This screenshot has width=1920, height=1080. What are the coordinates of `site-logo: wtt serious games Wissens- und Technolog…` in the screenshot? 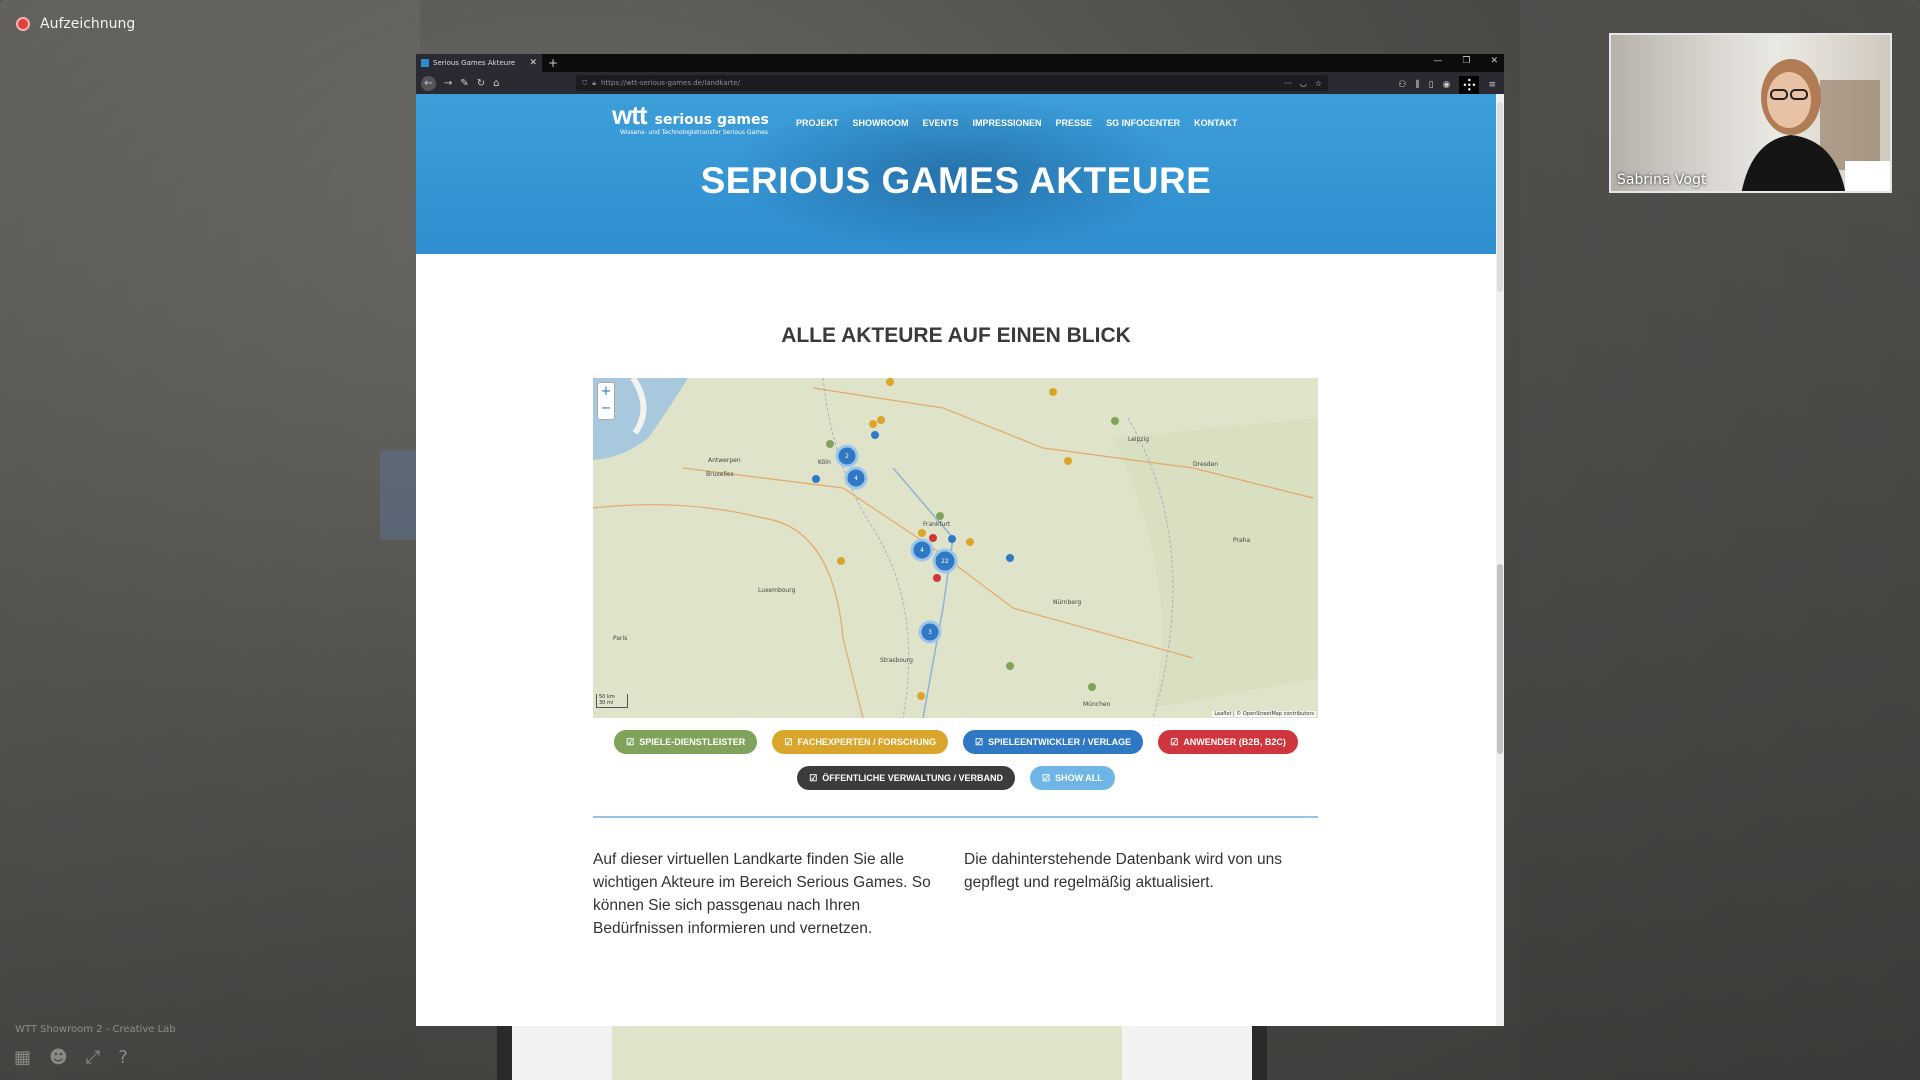 It's located at (690, 118).